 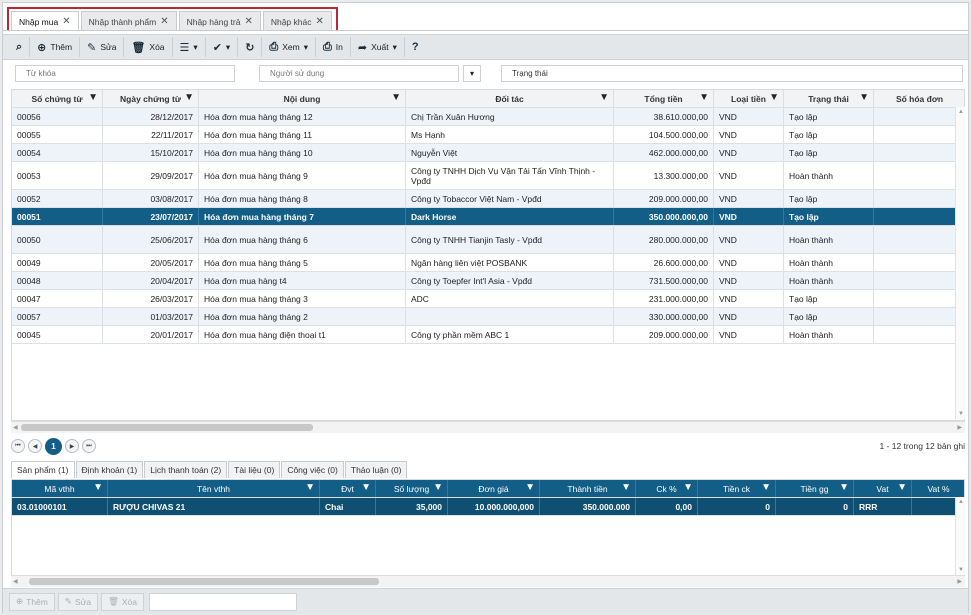 I want to click on detail-tab: Định khoản (1), so click(x=109, y=469).